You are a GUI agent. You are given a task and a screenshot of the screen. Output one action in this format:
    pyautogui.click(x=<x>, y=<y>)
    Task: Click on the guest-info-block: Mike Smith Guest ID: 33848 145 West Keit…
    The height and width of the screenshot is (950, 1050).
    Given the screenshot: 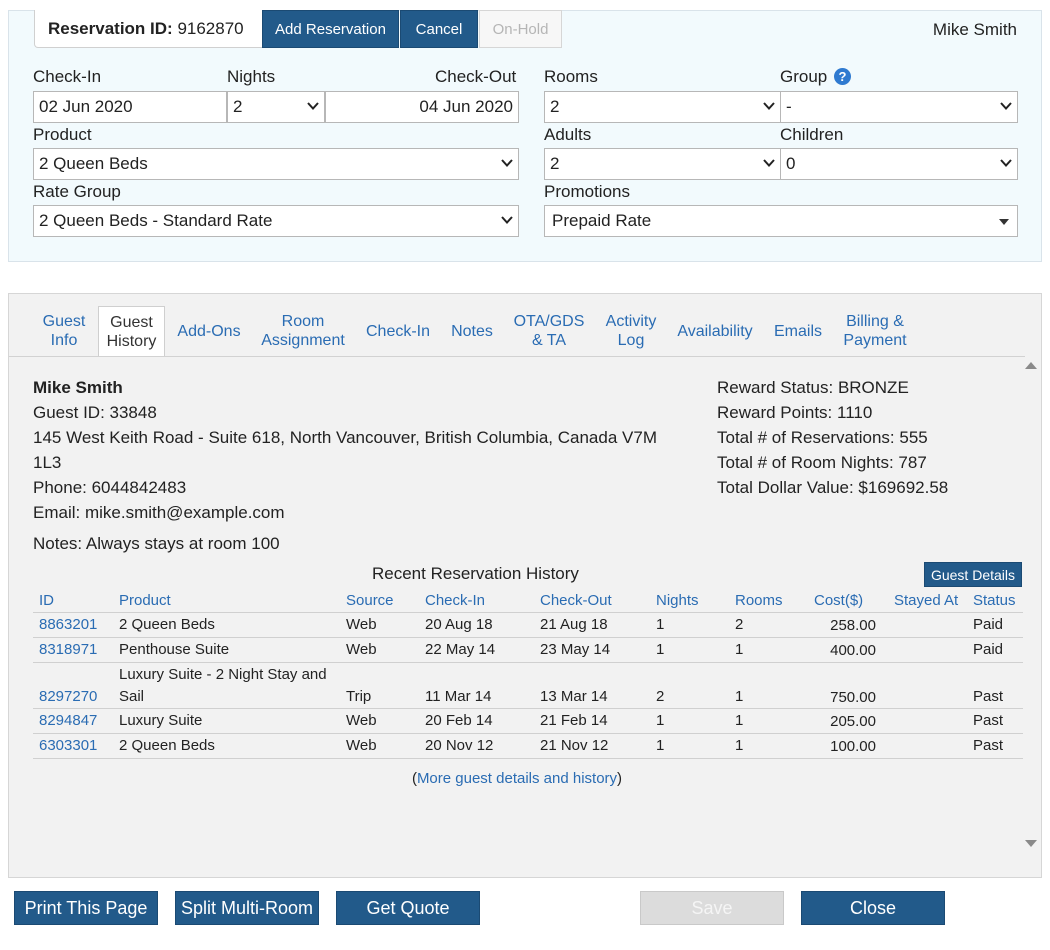 What is the action you would take?
    pyautogui.click(x=363, y=465)
    